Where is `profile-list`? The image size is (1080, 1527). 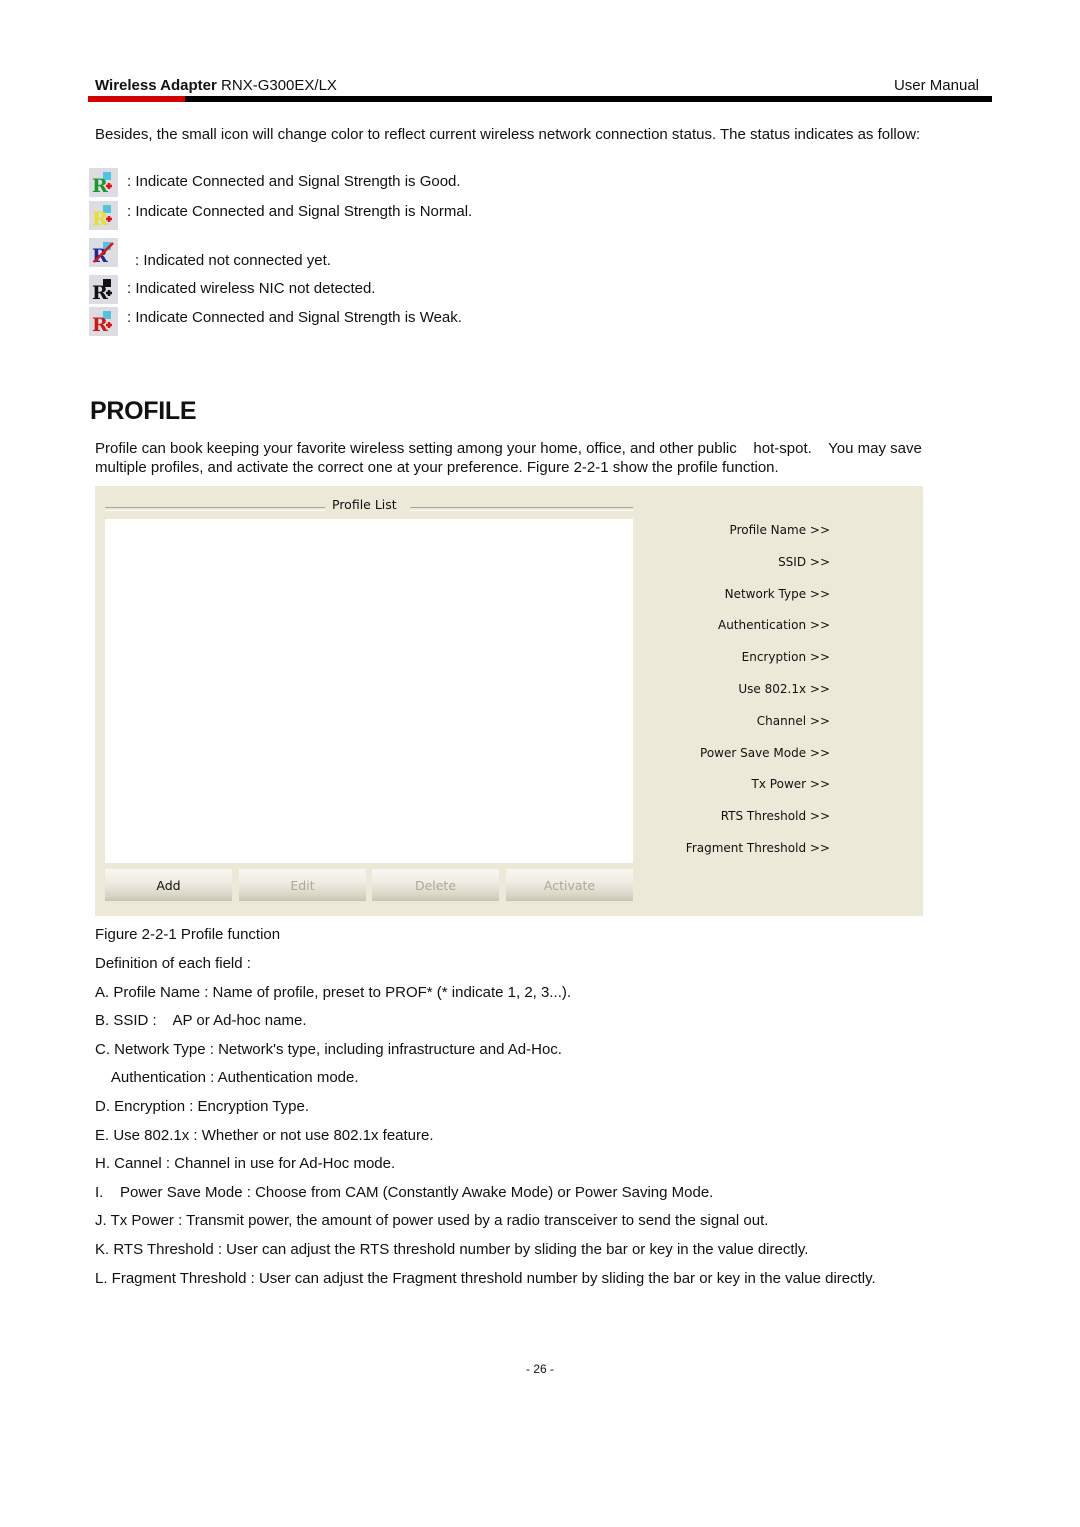
profile-list is located at coordinates (369, 691).